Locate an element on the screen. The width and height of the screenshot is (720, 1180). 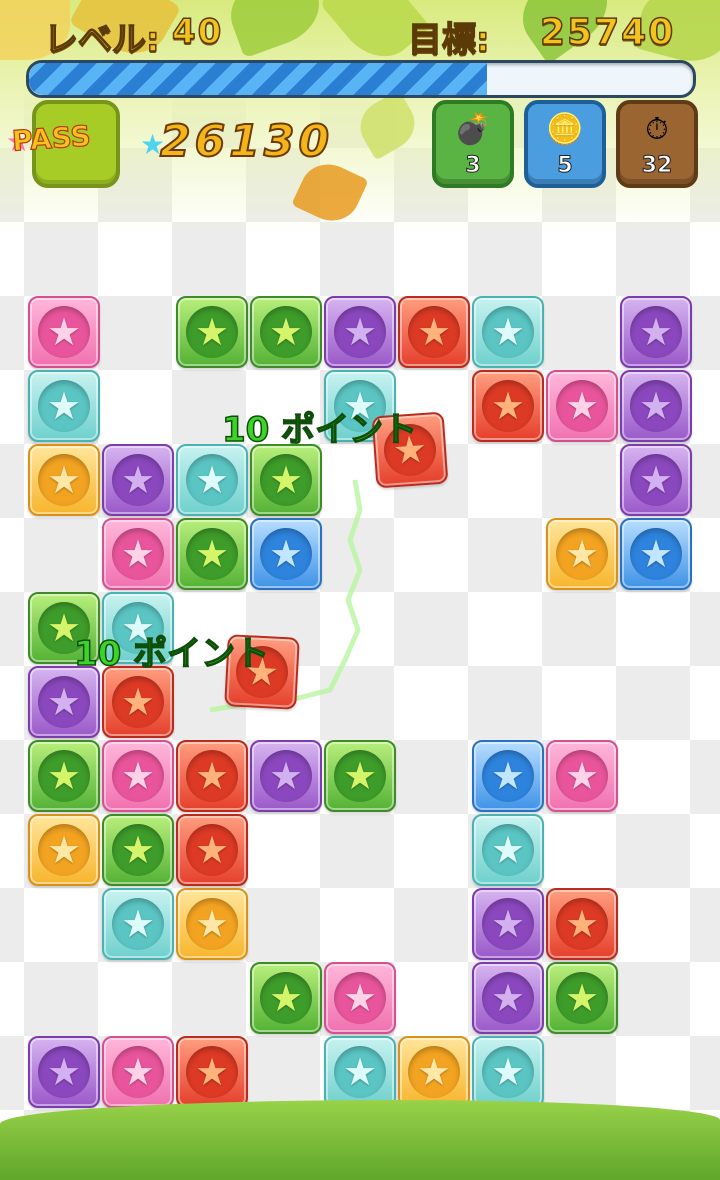
progress-fill is located at coordinates (258, 79).